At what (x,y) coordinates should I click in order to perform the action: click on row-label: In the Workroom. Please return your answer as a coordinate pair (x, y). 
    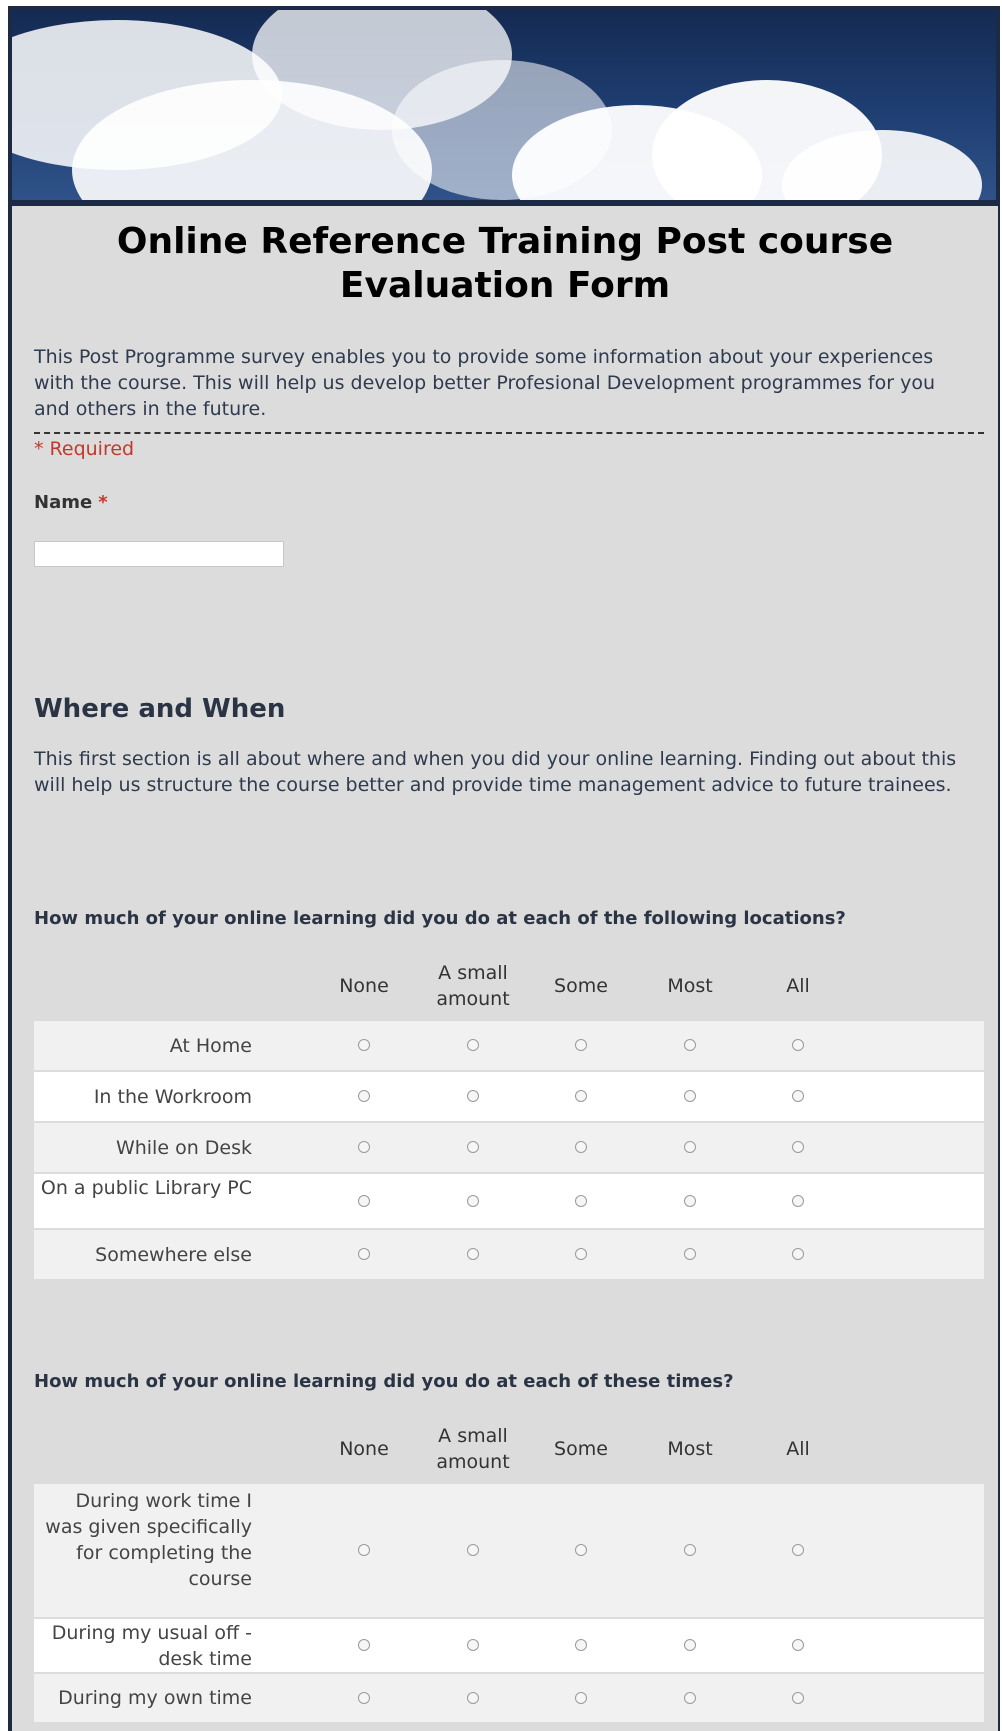
    Looking at the image, I should click on (172, 1097).